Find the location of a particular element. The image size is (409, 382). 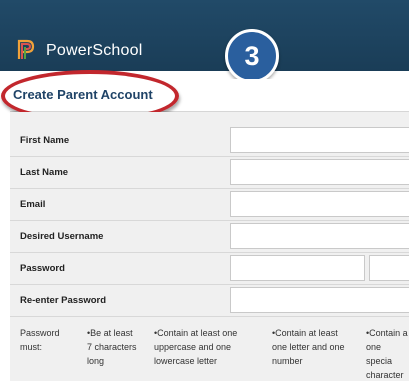

requirement-line: •Be at least is located at coordinates (110, 333).